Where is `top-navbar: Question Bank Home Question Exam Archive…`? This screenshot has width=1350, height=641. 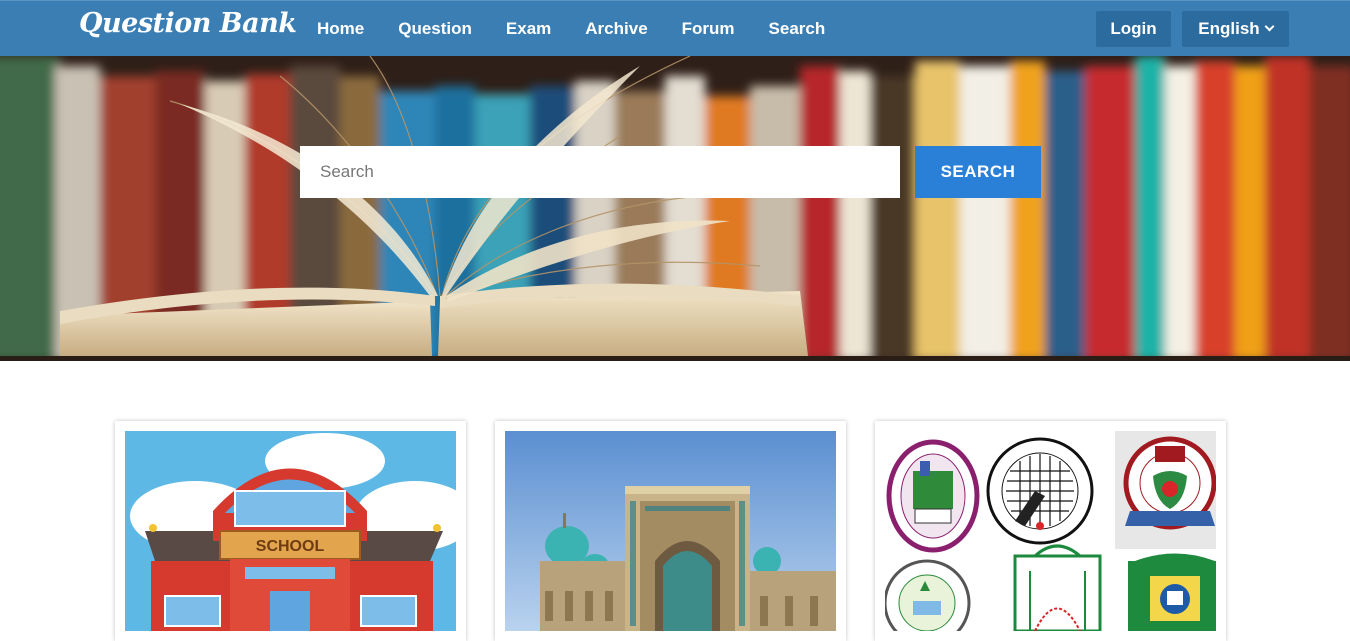
top-navbar: Question Bank Home Question Exam Archive… is located at coordinates (675, 28).